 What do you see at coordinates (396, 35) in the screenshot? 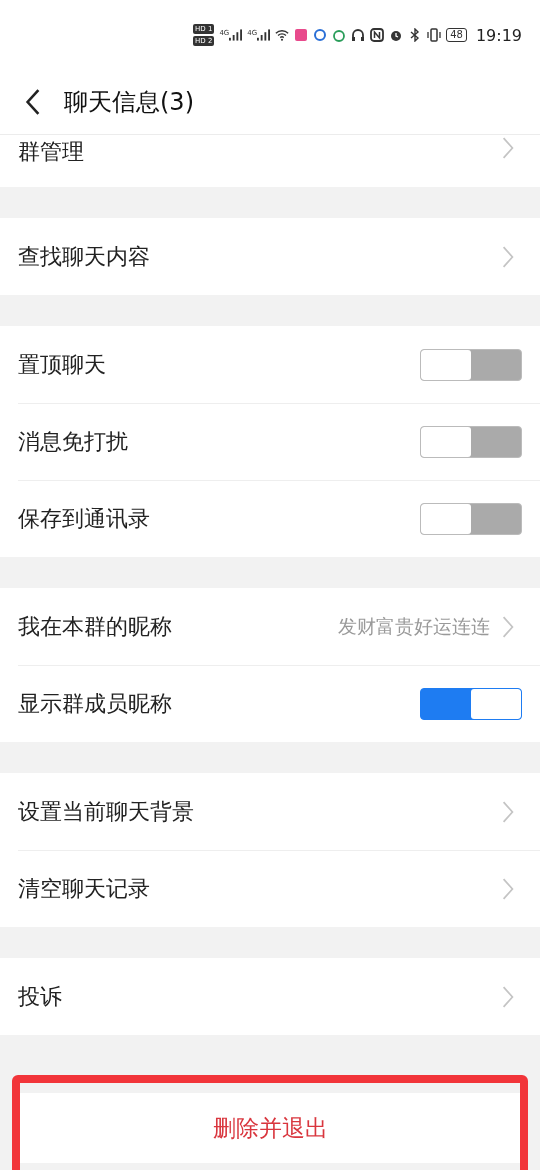
I see `alarm-icon` at bounding box center [396, 35].